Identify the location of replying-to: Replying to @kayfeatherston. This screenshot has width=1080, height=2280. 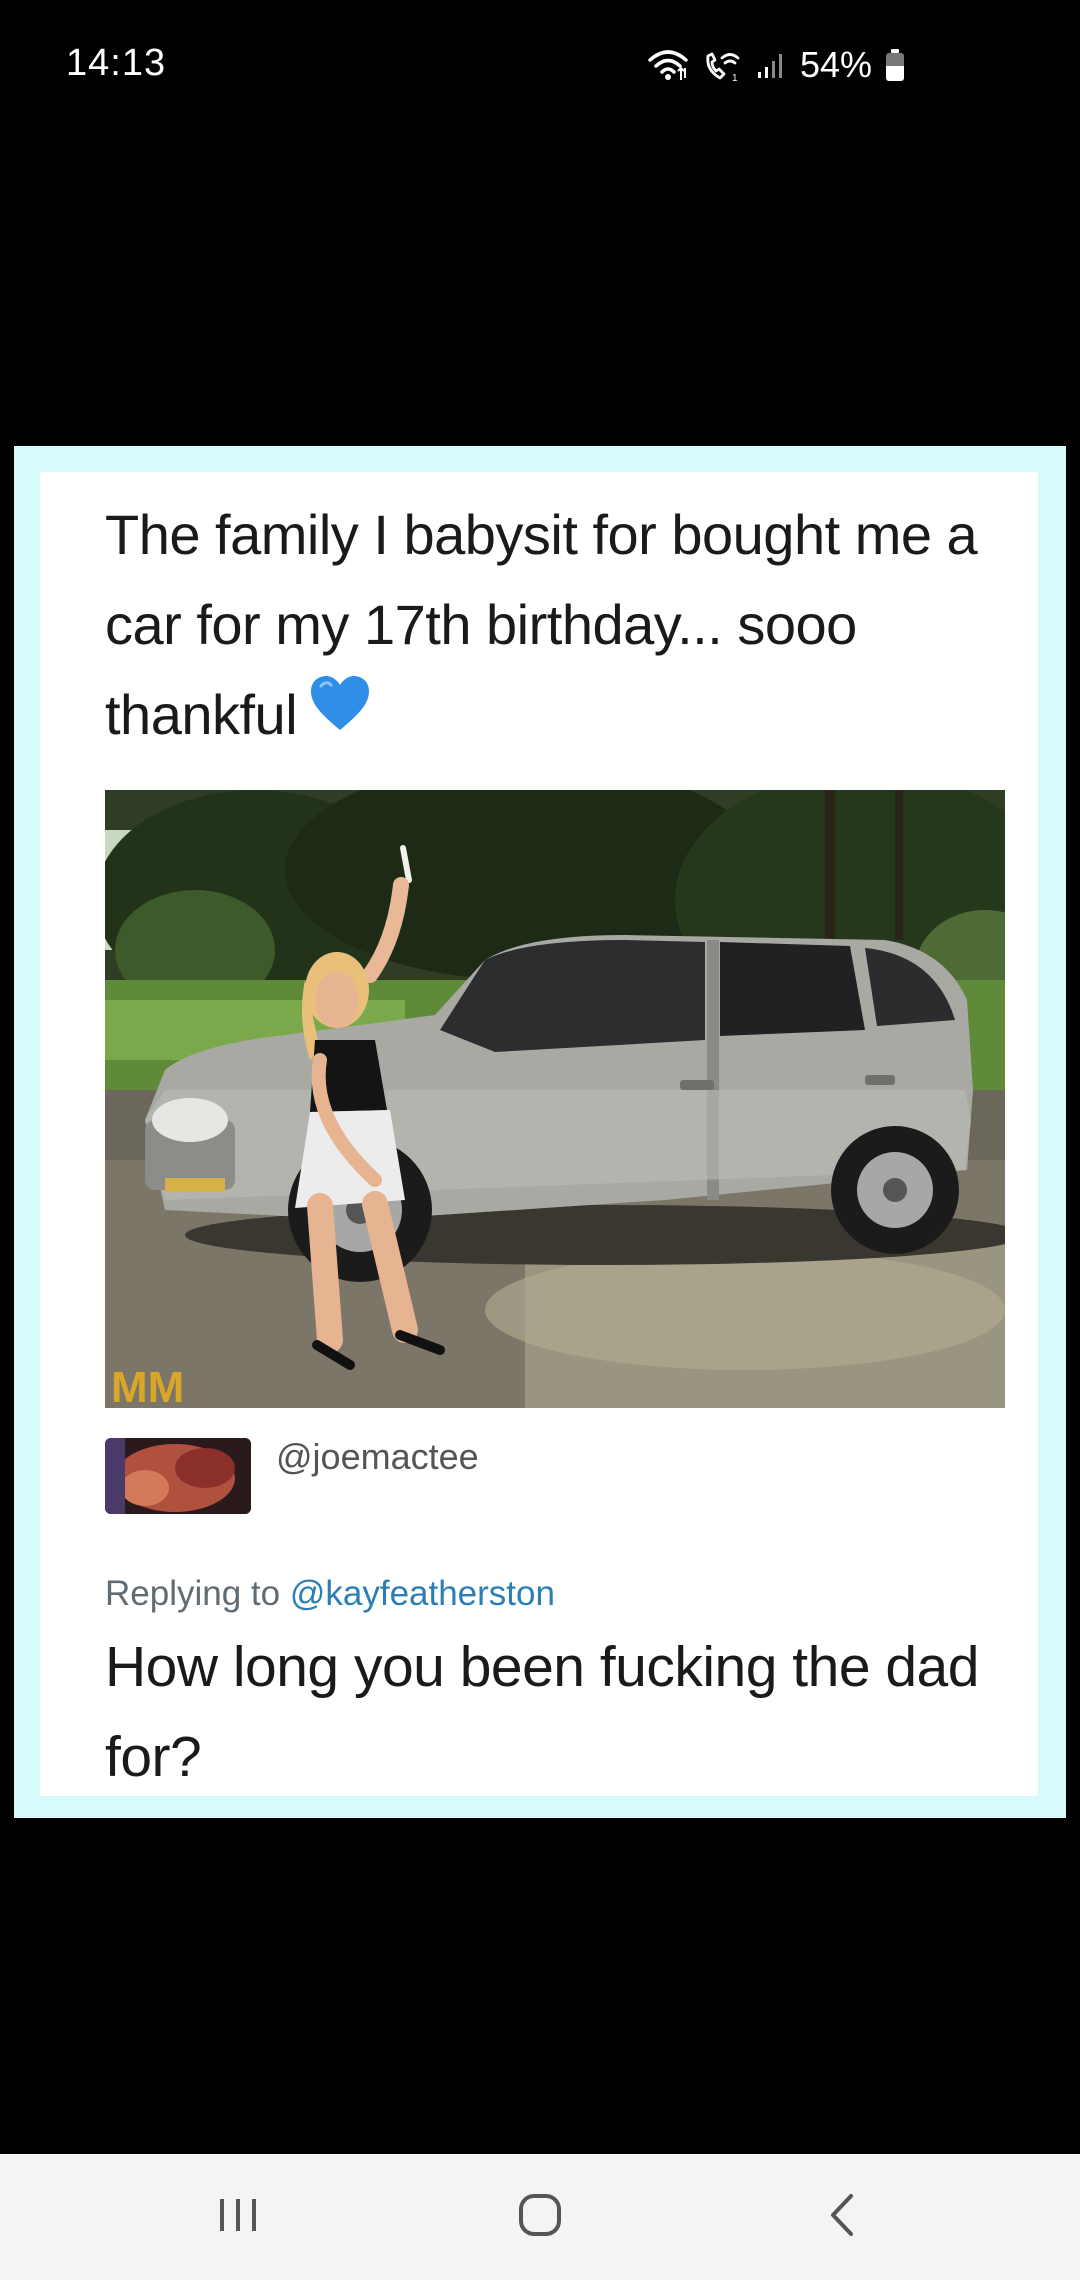
(330, 1594).